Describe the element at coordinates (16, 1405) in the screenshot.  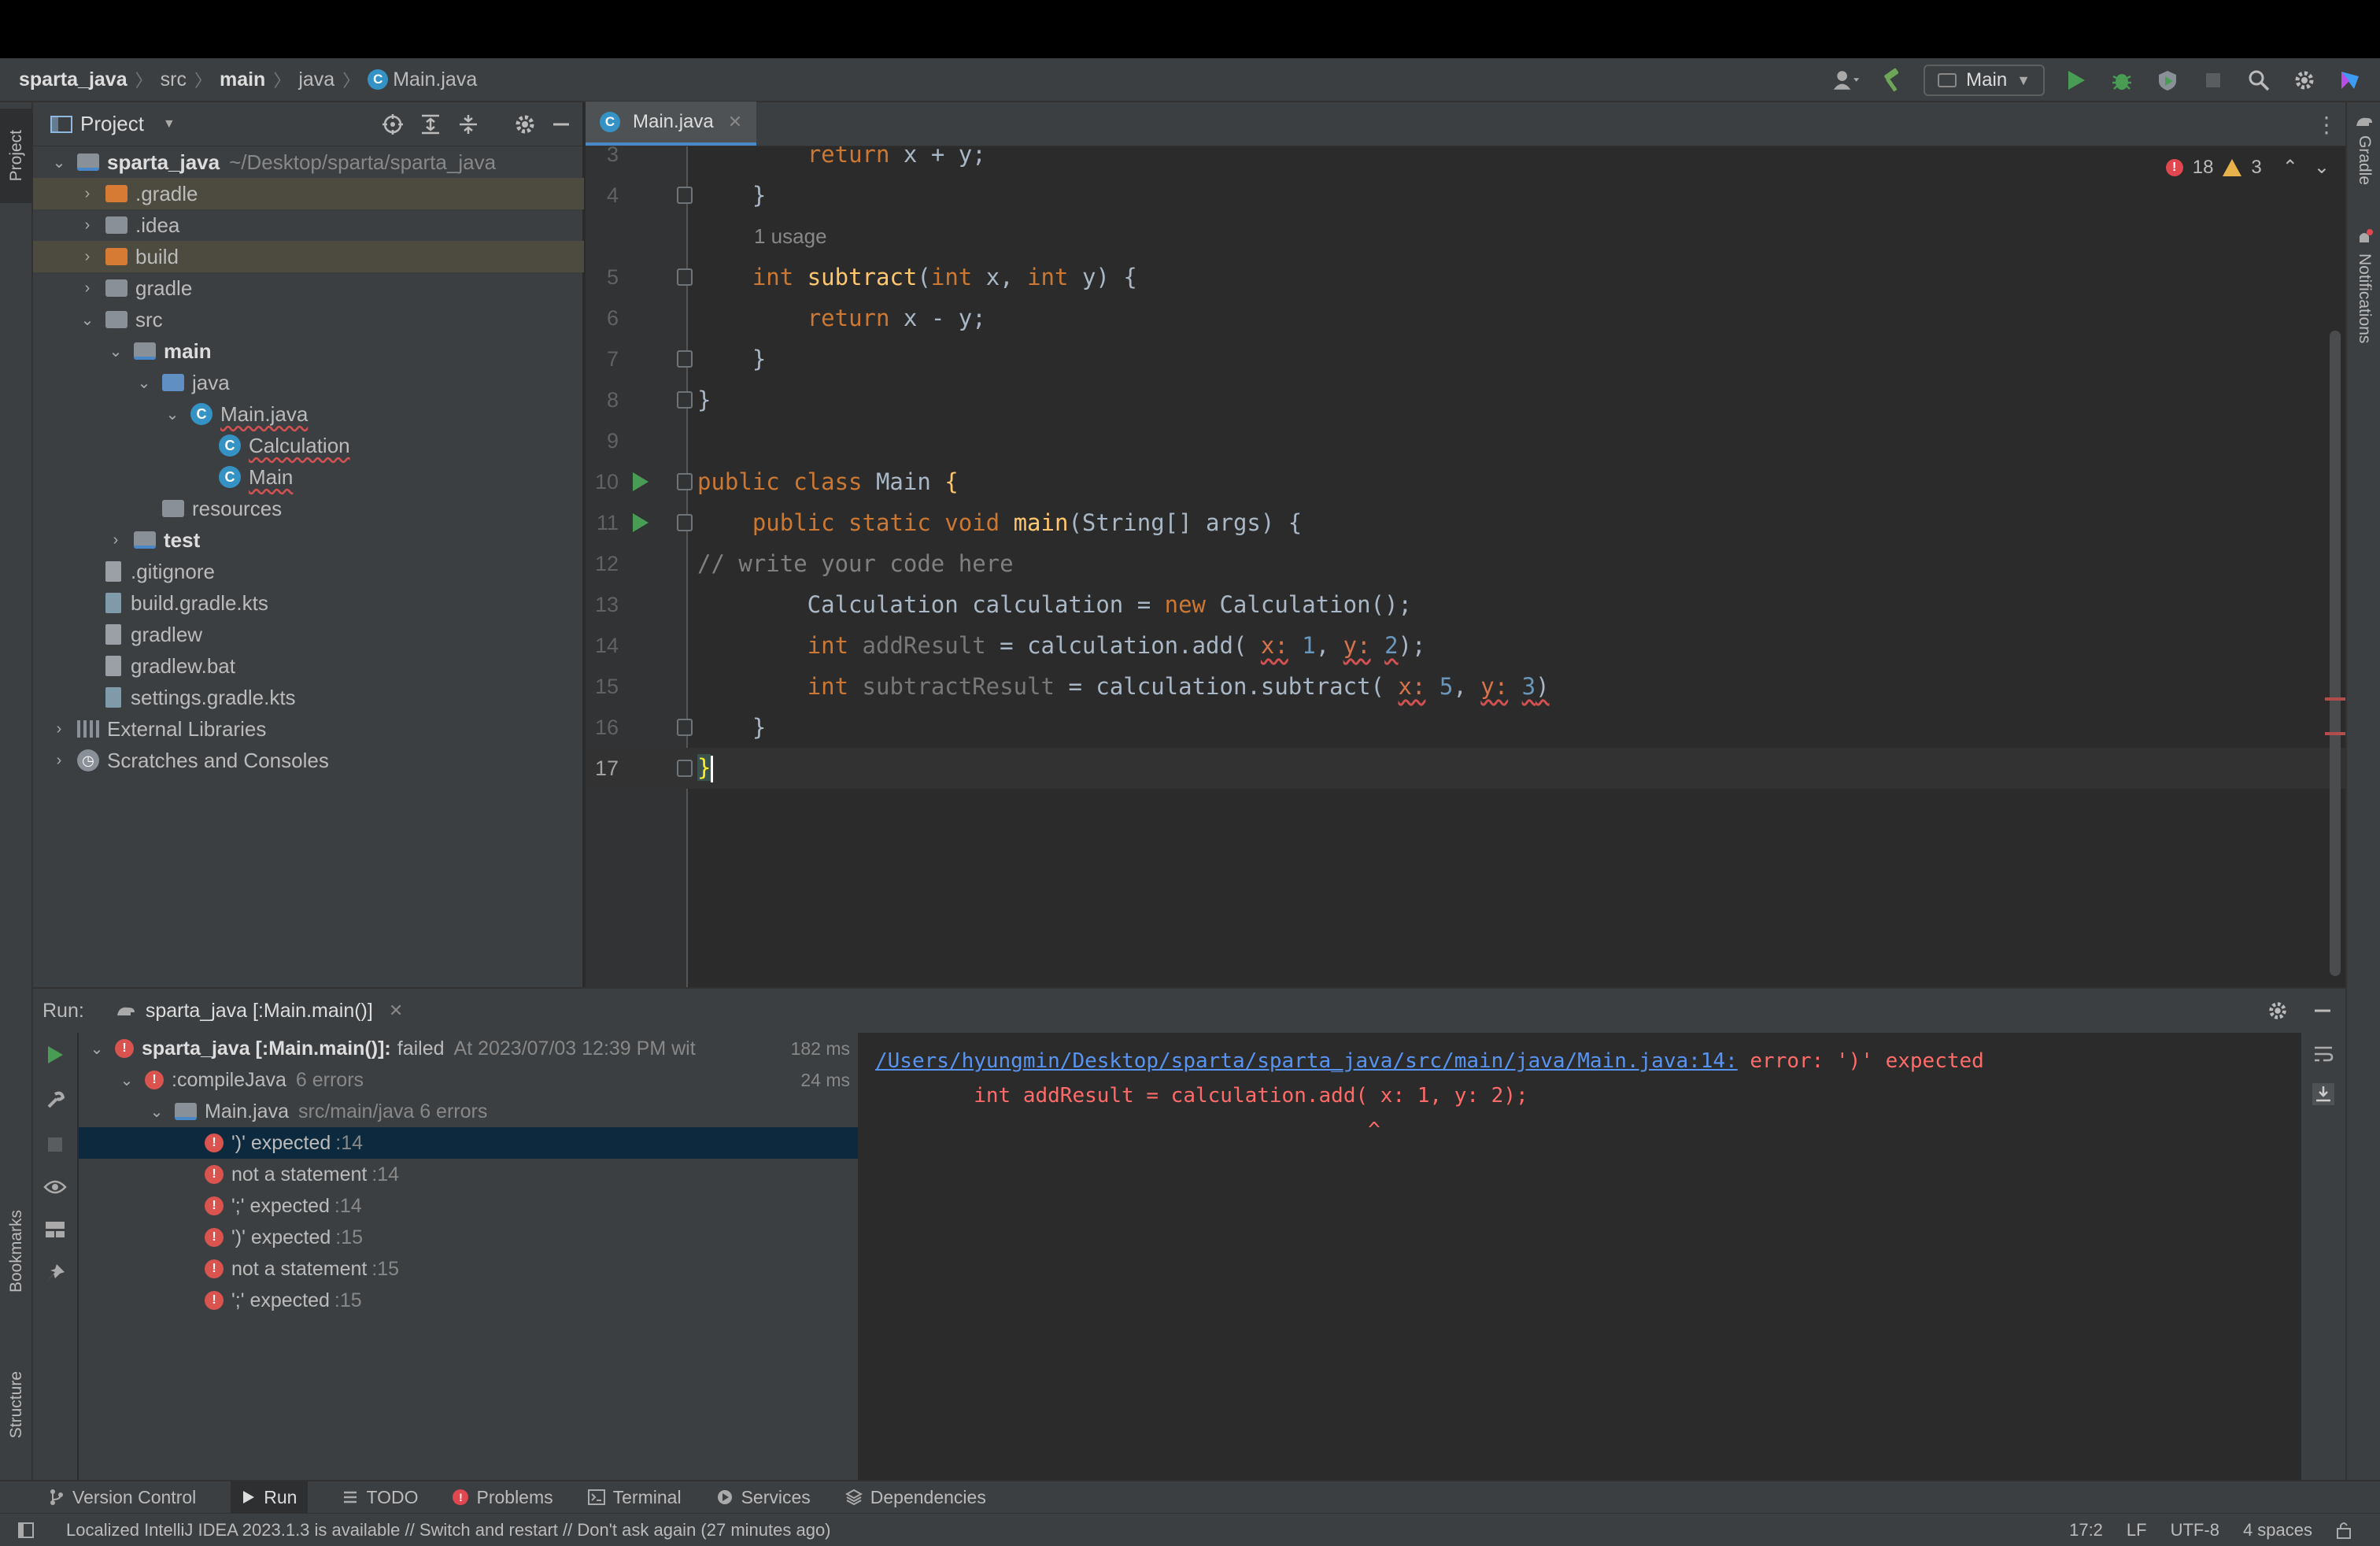
I see `structure-tool-tab: Structure` at that location.